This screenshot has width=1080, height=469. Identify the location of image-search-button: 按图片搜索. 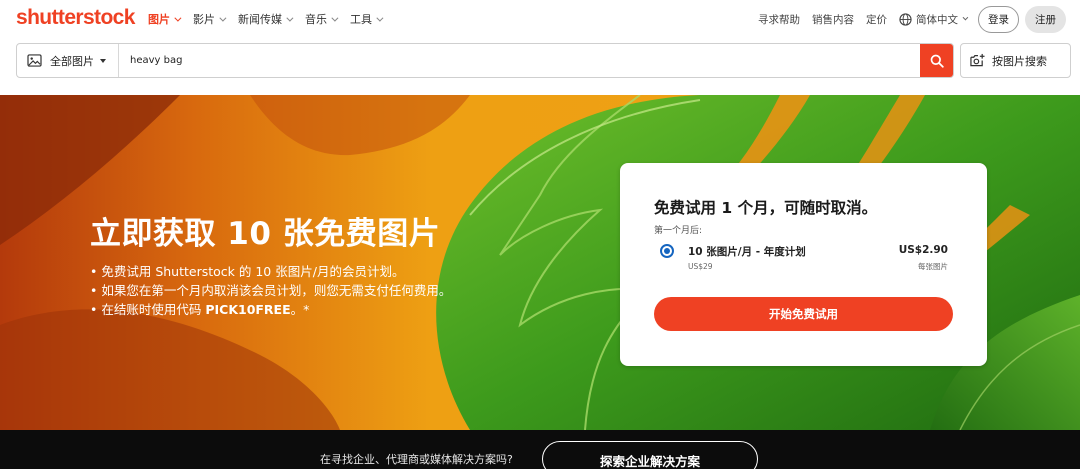
(1015, 60).